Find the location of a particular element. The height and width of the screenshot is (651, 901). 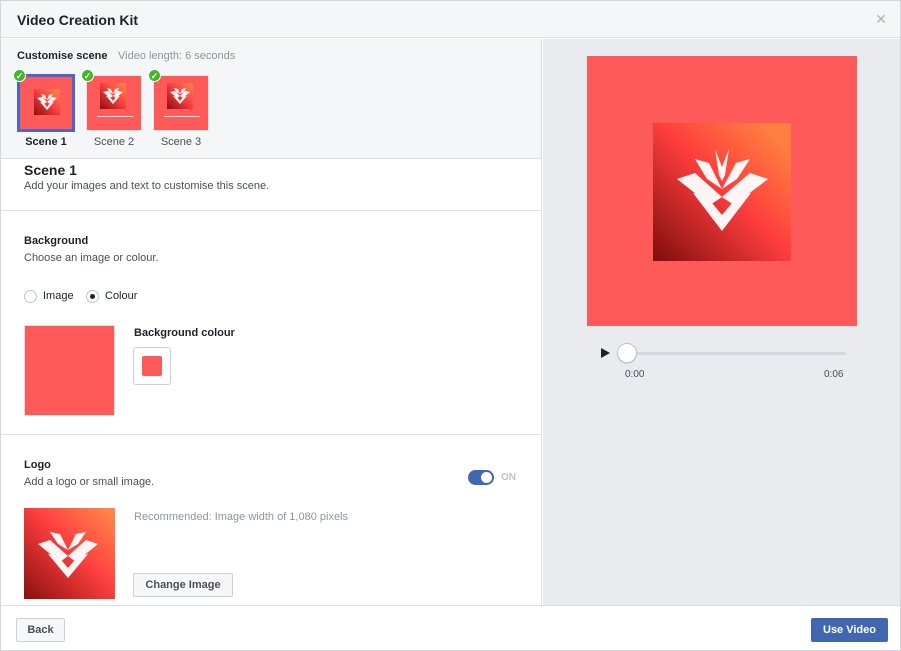

scene-label: Scene 1 is located at coordinates (46, 142).